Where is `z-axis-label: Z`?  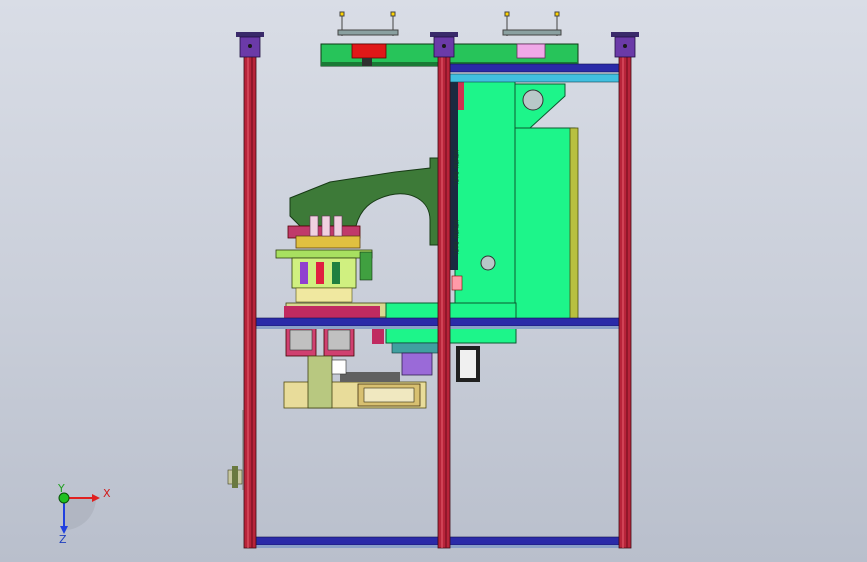 z-axis-label: Z is located at coordinates (63, 539).